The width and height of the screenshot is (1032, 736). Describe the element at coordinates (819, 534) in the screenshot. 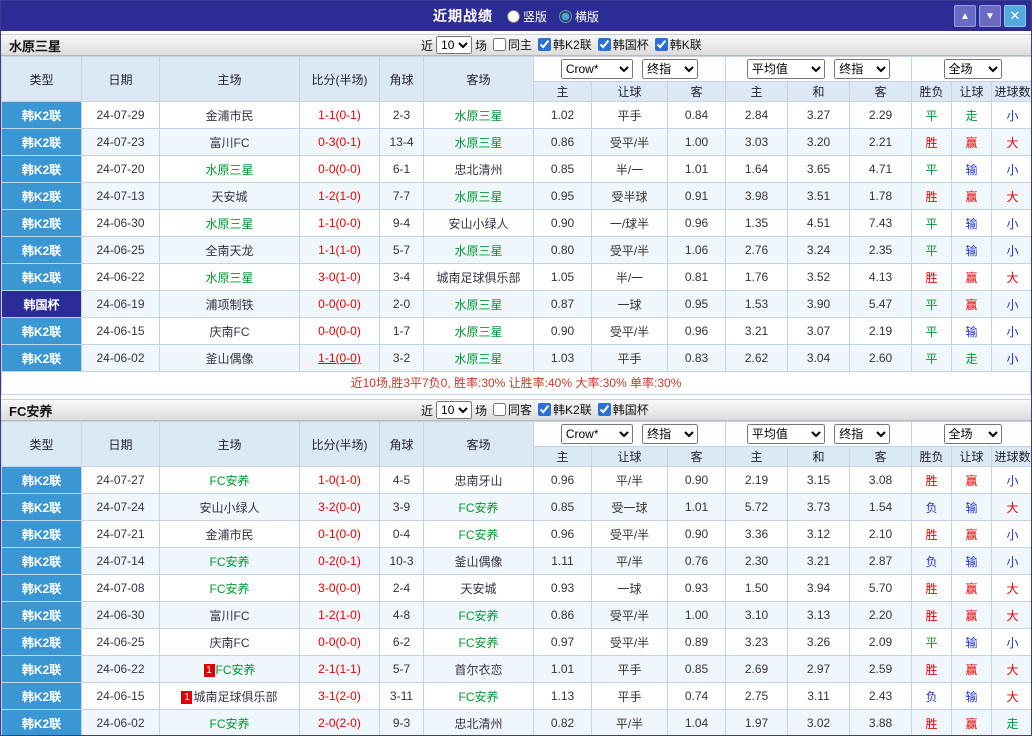

I see `avg-draw-cell: 3.12` at that location.